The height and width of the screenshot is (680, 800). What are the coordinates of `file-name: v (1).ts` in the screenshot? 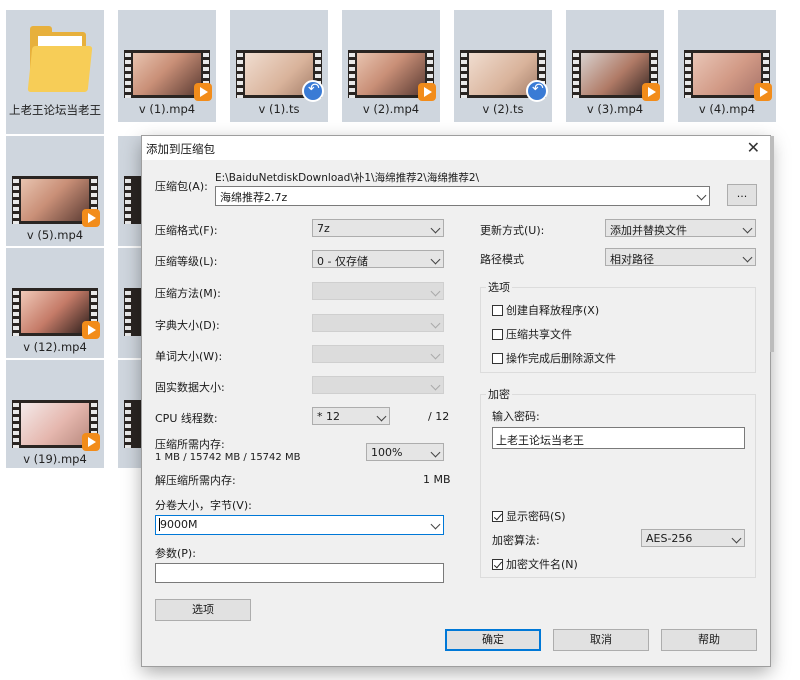 It's located at (279, 109).